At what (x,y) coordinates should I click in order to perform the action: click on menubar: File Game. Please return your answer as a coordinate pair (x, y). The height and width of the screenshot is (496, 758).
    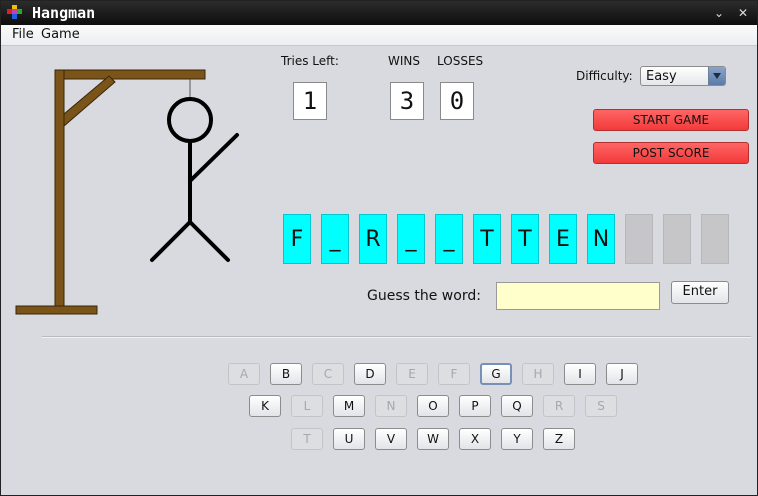
    Looking at the image, I should click on (379, 35).